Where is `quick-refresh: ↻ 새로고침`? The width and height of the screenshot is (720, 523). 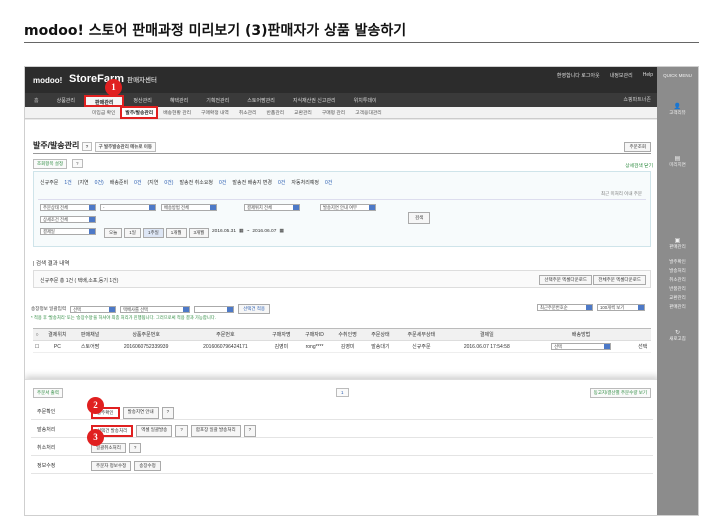
quick-refresh: ↻ 새로고침 is located at coordinates (677, 335).